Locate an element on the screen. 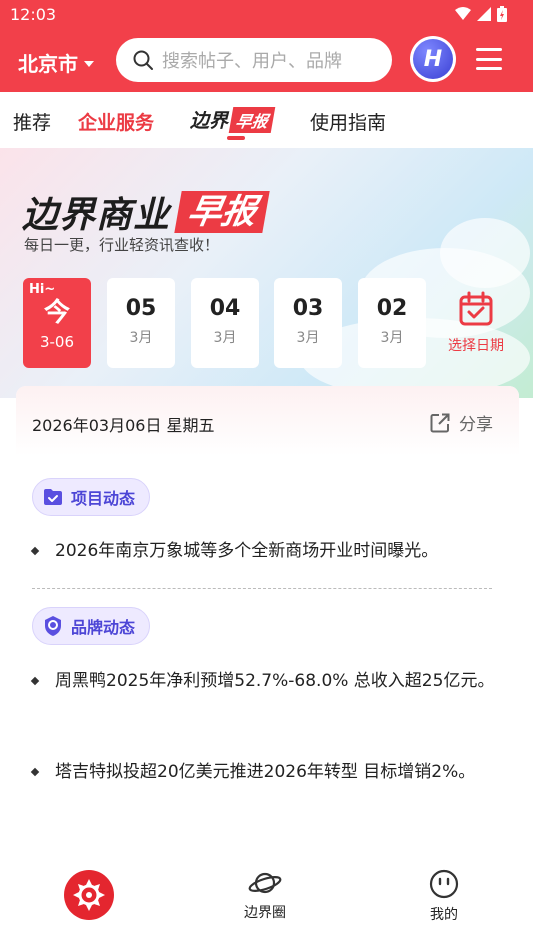 The width and height of the screenshot is (533, 948). caret-down-icon is located at coordinates (89, 64).